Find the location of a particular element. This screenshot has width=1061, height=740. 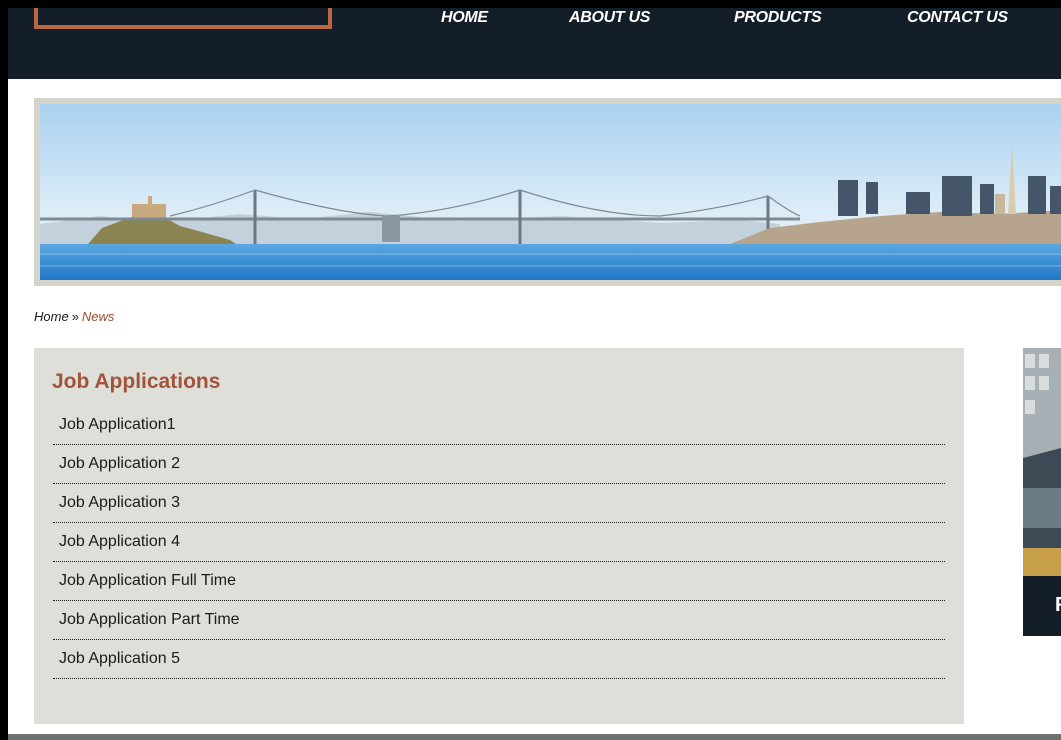

breadcrumb: Home» News is located at coordinates (74, 316).